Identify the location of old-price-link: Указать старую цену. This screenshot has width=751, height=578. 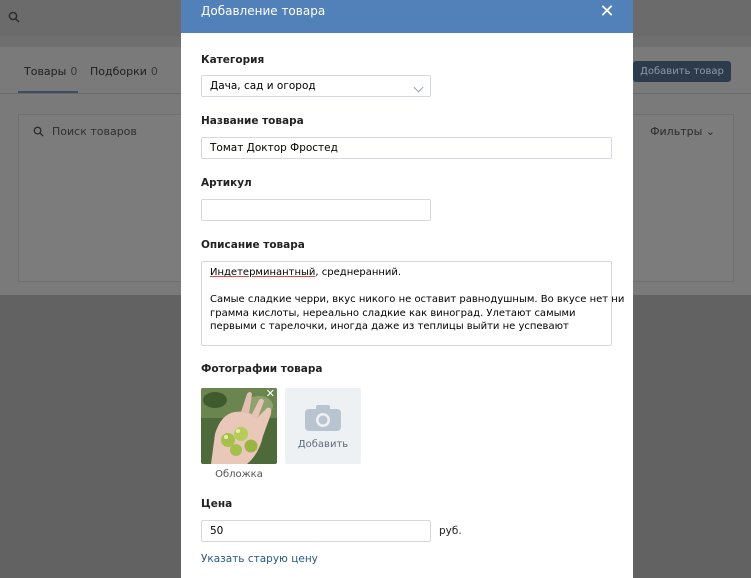
(259, 559).